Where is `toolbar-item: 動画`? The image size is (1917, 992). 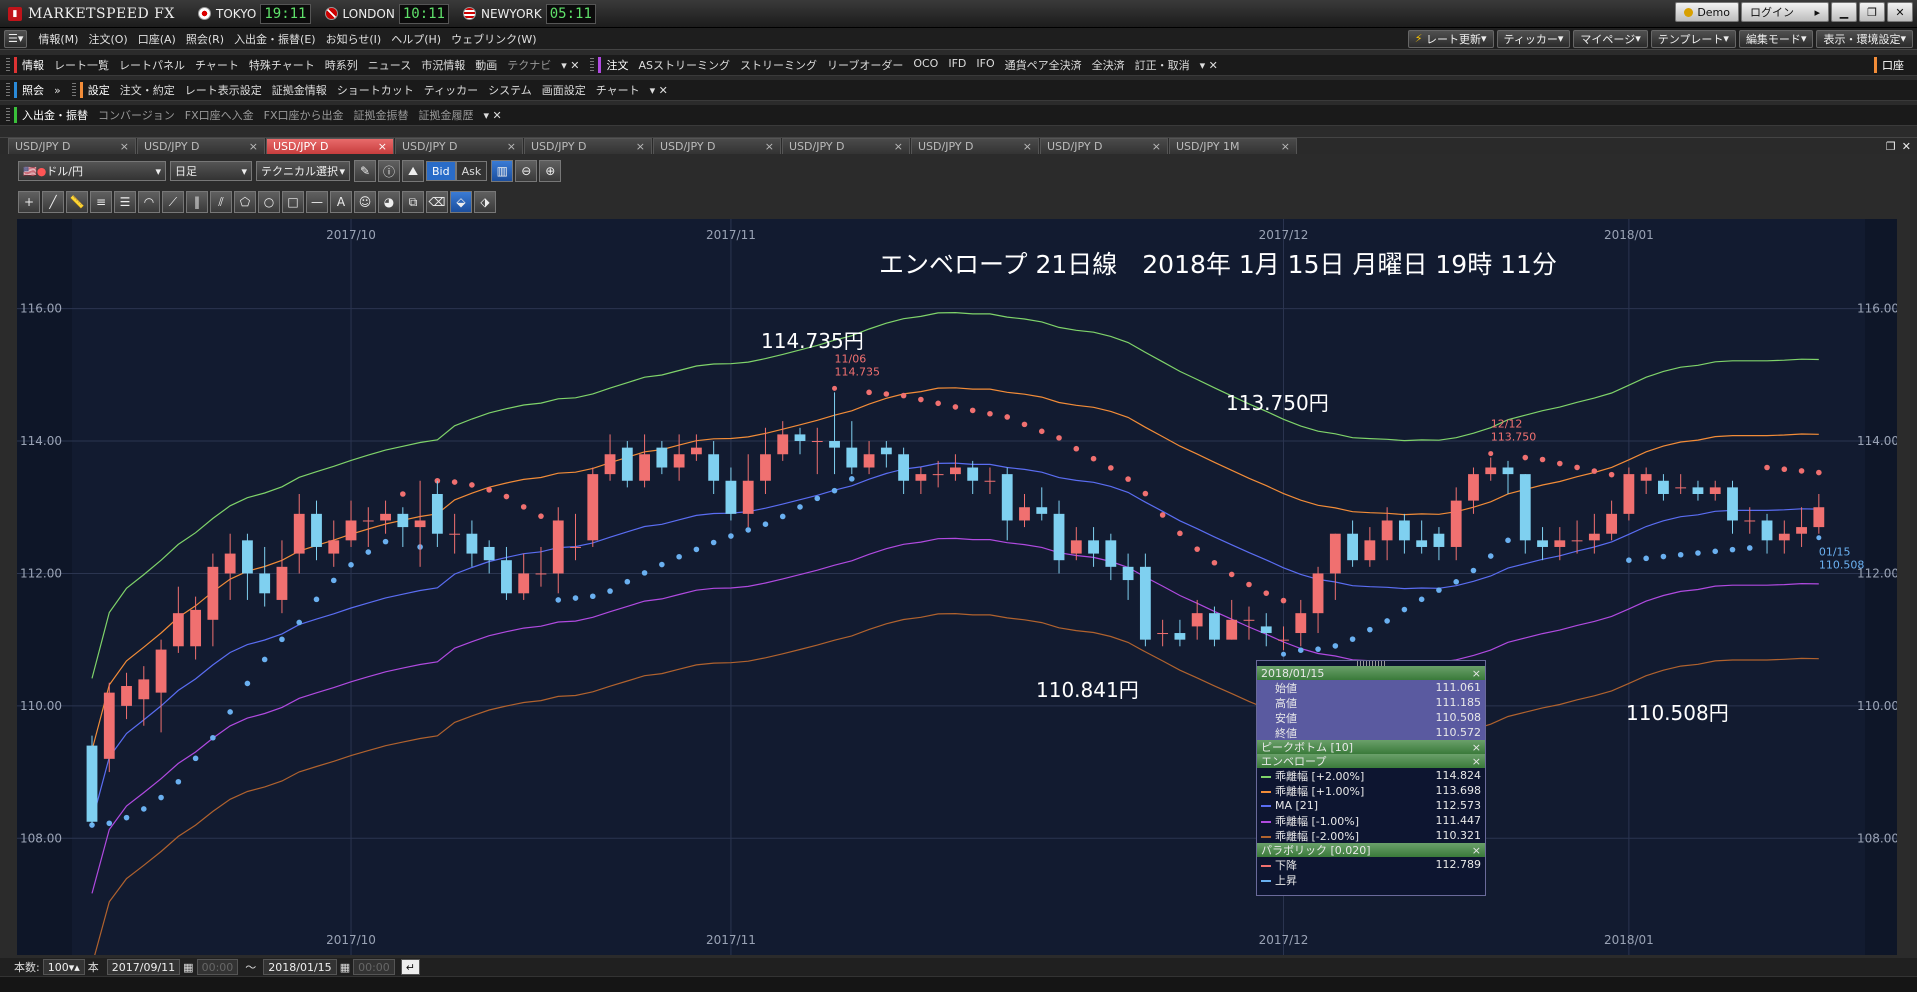 toolbar-item: 動画 is located at coordinates (486, 65).